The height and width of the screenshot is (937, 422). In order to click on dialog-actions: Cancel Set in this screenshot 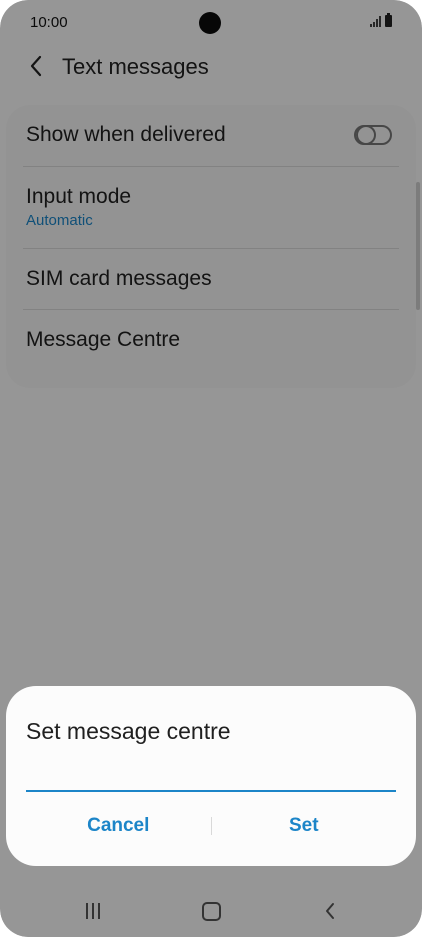, I will do `click(211, 826)`.